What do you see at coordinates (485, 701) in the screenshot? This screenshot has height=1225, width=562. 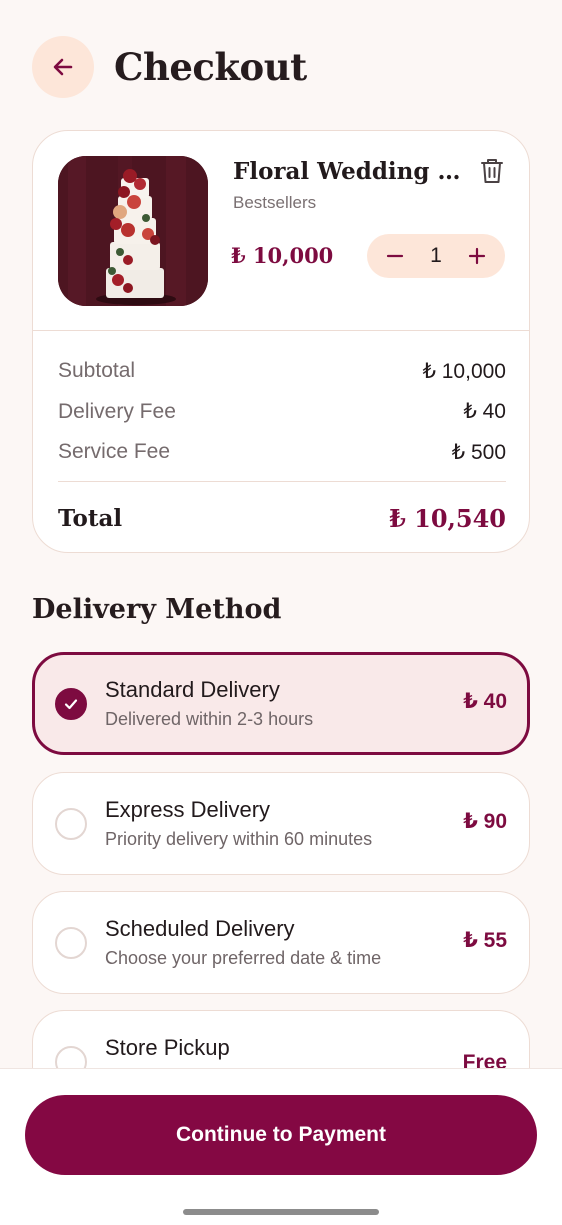 I see `option-price: ₺ 40` at bounding box center [485, 701].